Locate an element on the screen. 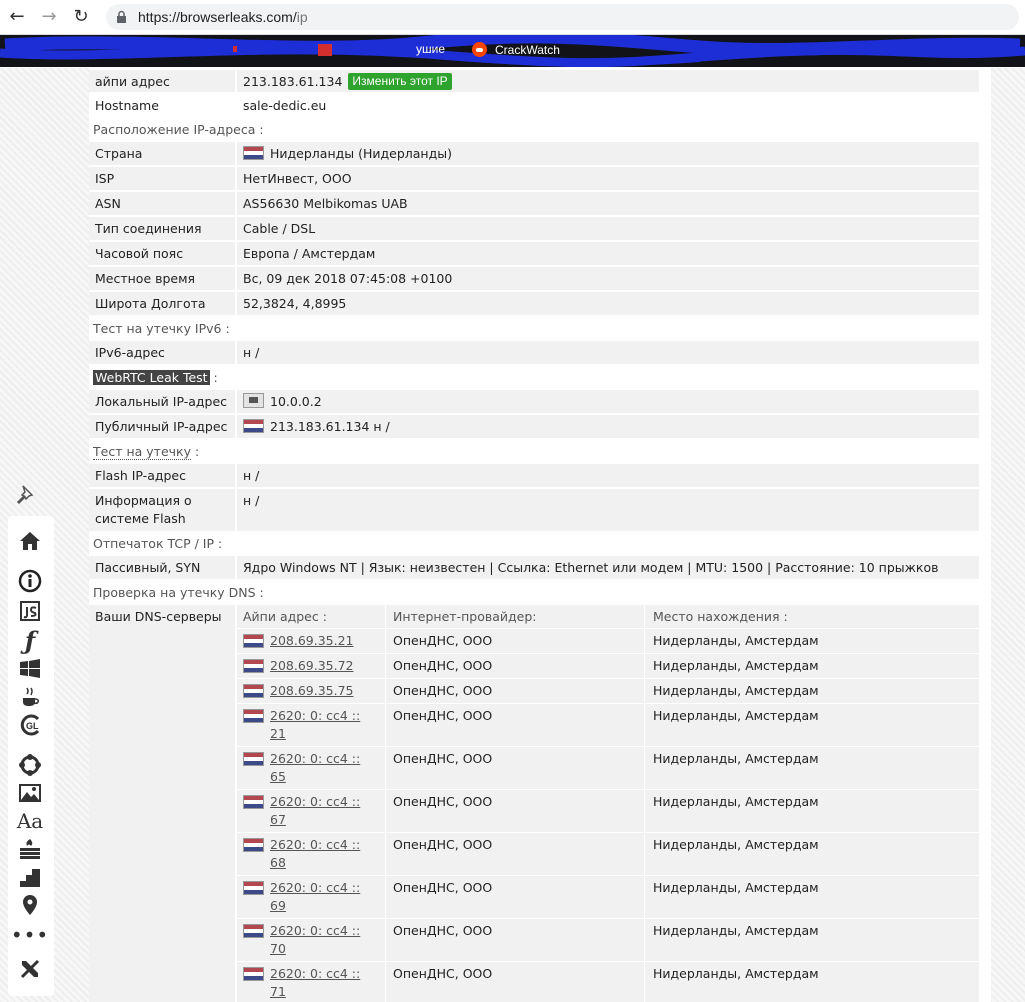 This screenshot has width=1025, height=1002. webgl-icon: GL is located at coordinates (30, 725).